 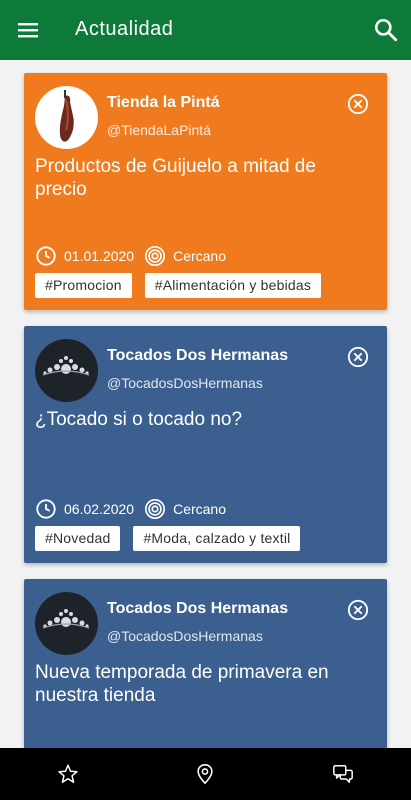 What do you see at coordinates (343, 774) in the screenshot?
I see `chat-icon` at bounding box center [343, 774].